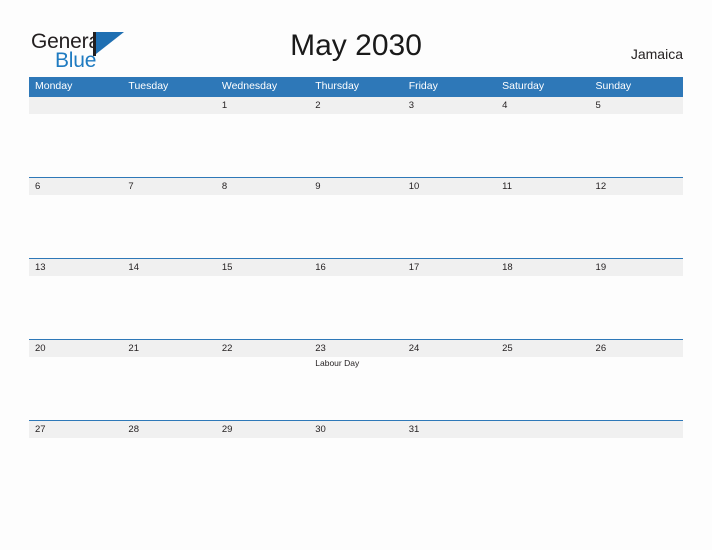 The height and width of the screenshot is (550, 712). Describe the element at coordinates (523, 86) in the screenshot. I see `weekday-header-saturday: Saturday` at that location.